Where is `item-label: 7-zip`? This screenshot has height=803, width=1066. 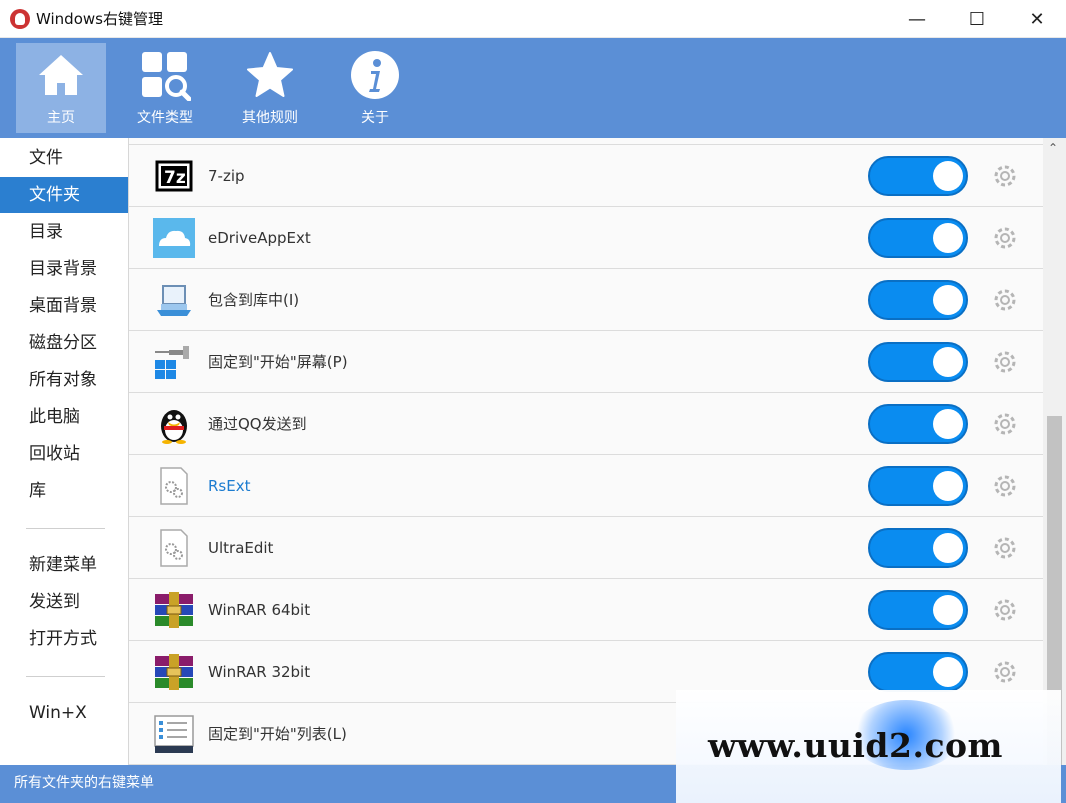 item-label: 7-zip is located at coordinates (226, 176).